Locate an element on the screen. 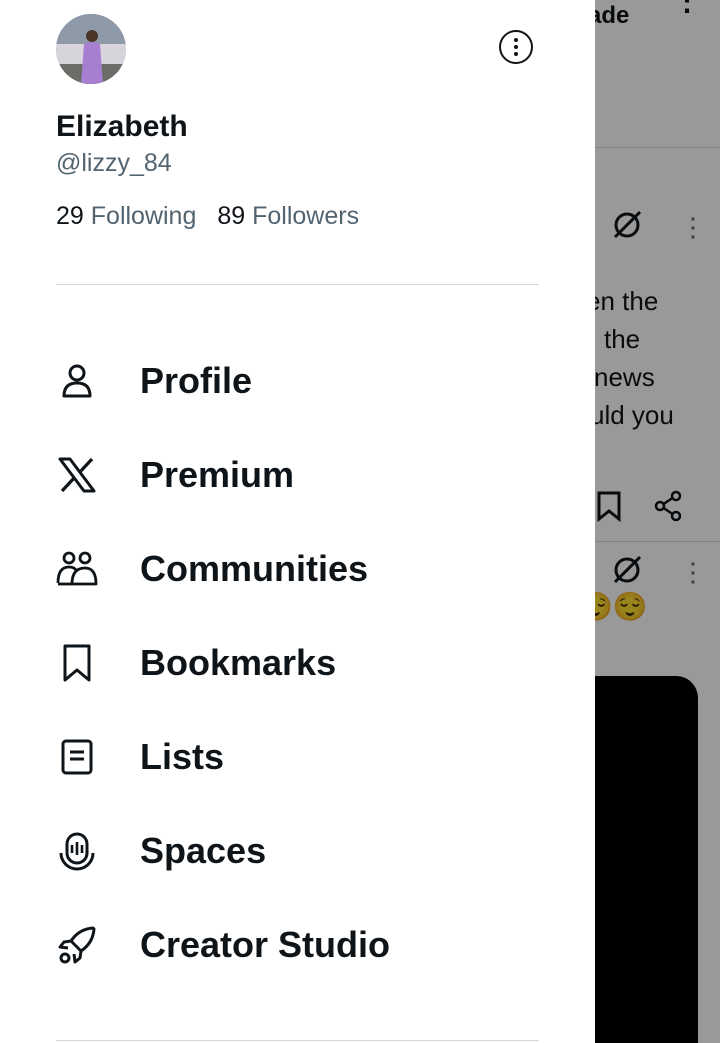 This screenshot has width=720, height=1043. followers-label: Followers is located at coordinates (306, 216).